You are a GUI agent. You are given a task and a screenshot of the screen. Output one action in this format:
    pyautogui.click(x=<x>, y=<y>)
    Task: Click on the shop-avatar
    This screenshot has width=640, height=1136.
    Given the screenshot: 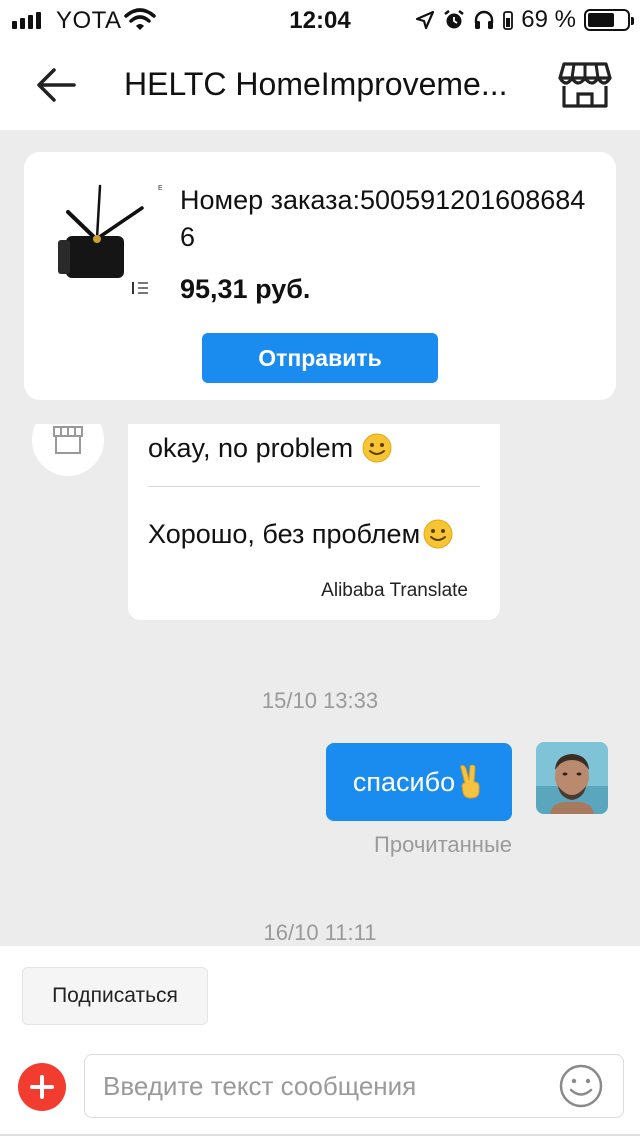 What is the action you would take?
    pyautogui.click(x=68, y=450)
    